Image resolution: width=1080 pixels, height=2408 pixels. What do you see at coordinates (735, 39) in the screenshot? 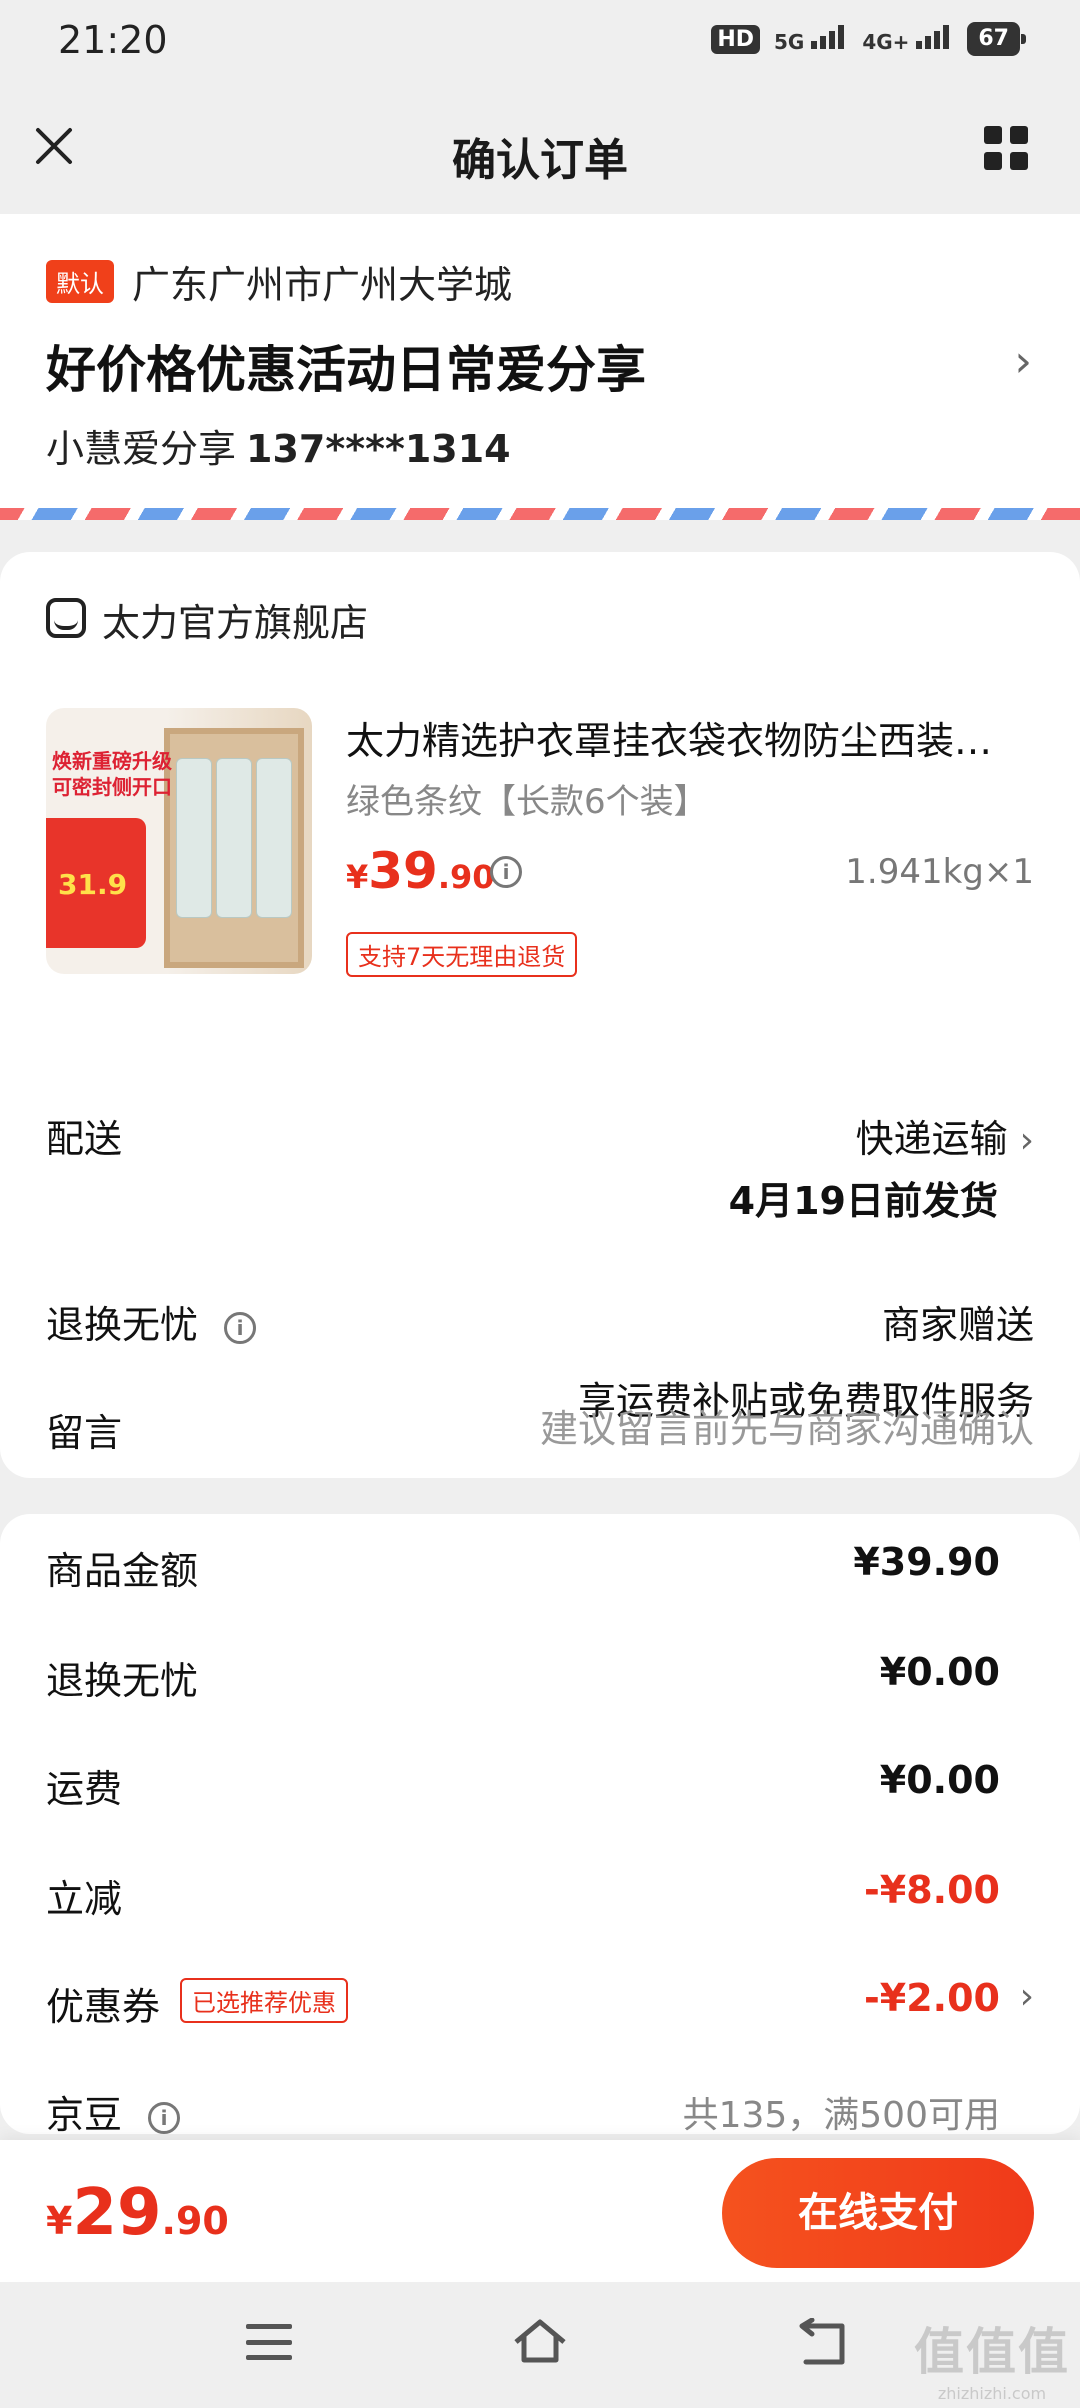
I see `hd-icon: HD` at bounding box center [735, 39].